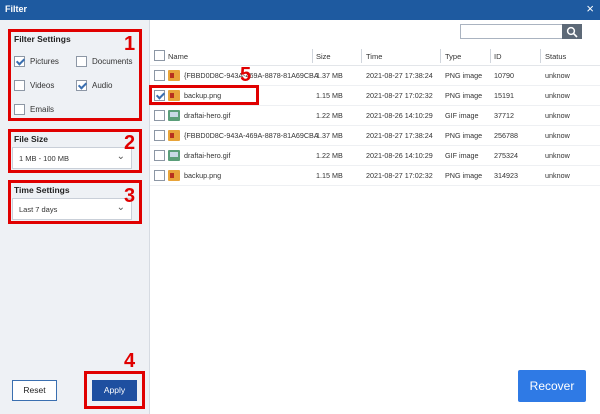  I want to click on annotation-number: 2, so click(130, 143).